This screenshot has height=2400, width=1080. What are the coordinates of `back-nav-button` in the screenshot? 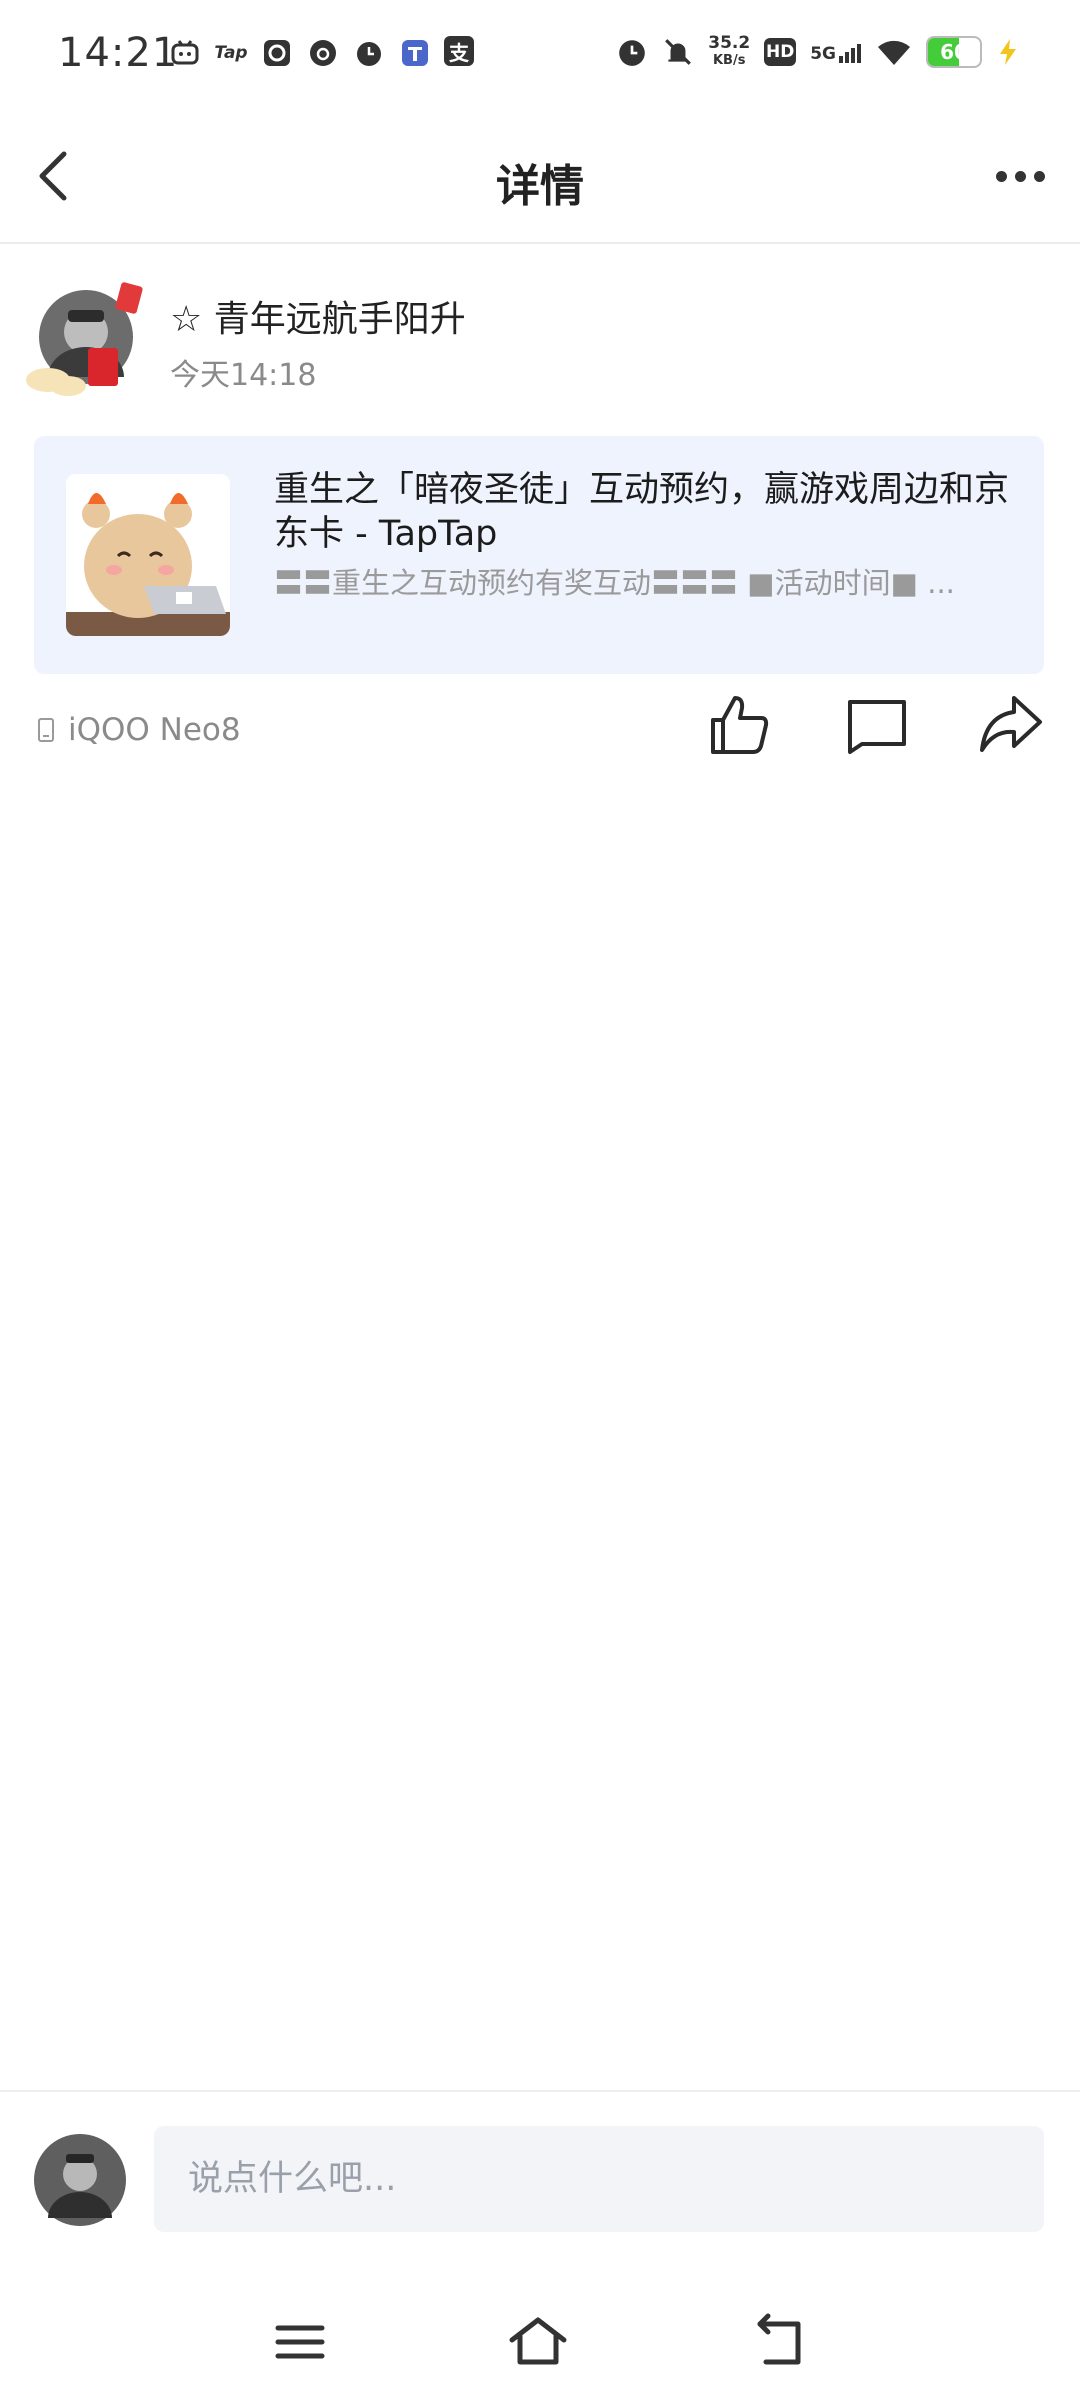 It's located at (780, 2342).